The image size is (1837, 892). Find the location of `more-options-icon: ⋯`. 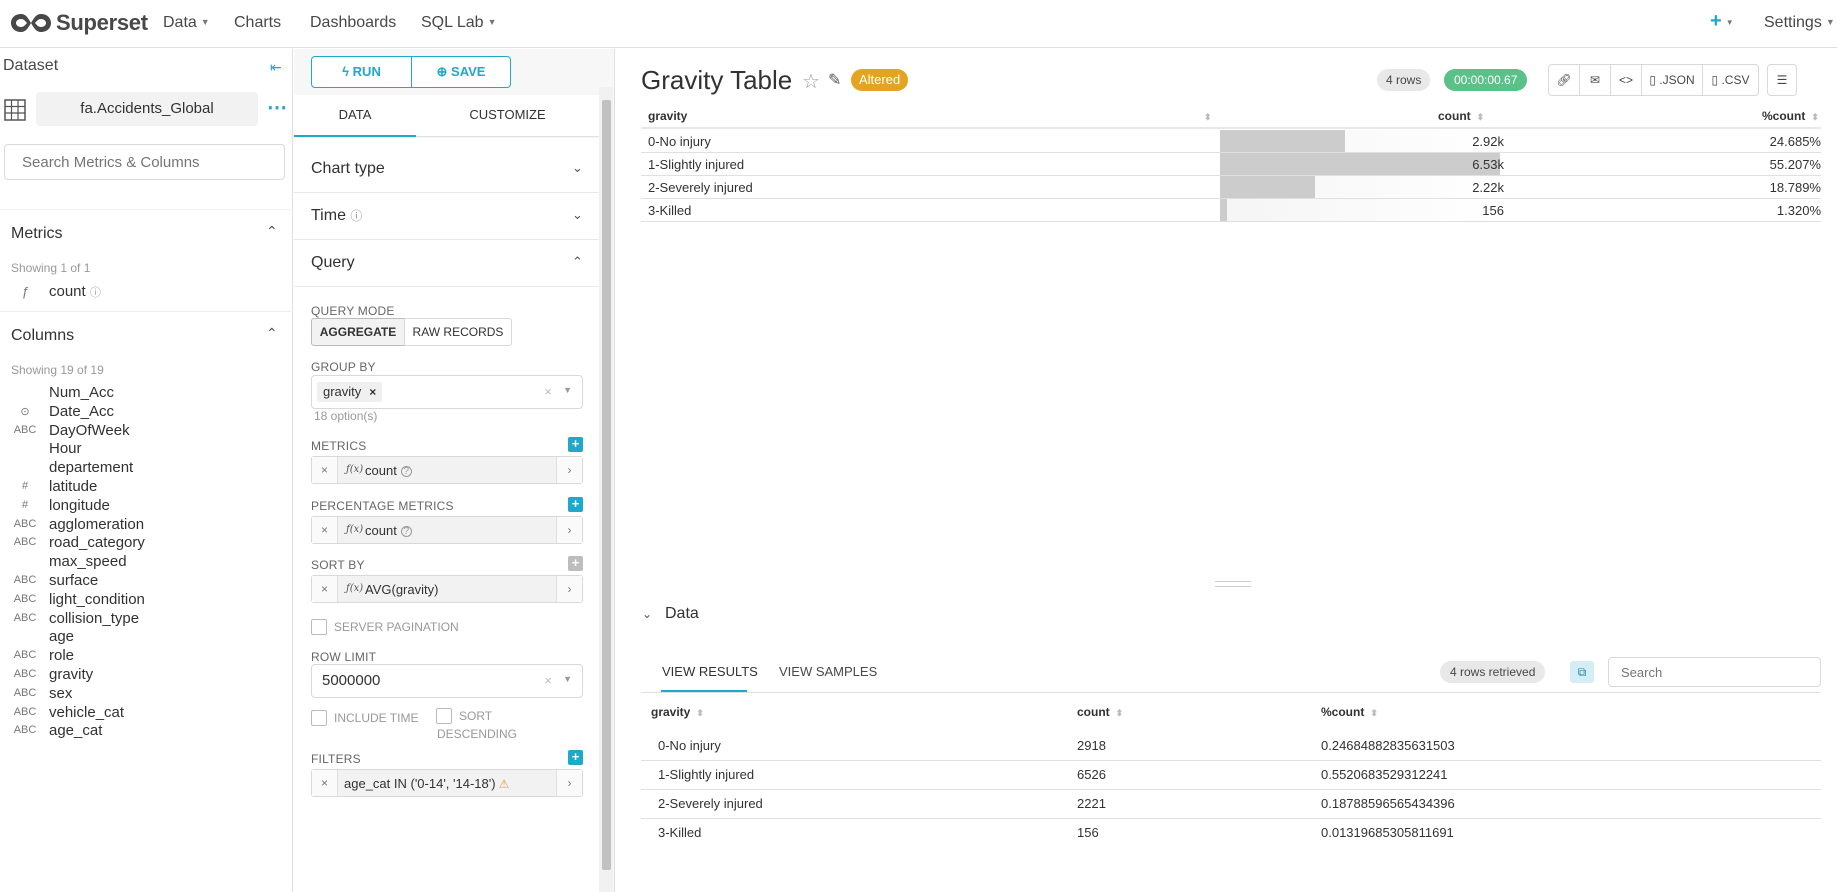

more-options-icon: ⋯ is located at coordinates (277, 107).